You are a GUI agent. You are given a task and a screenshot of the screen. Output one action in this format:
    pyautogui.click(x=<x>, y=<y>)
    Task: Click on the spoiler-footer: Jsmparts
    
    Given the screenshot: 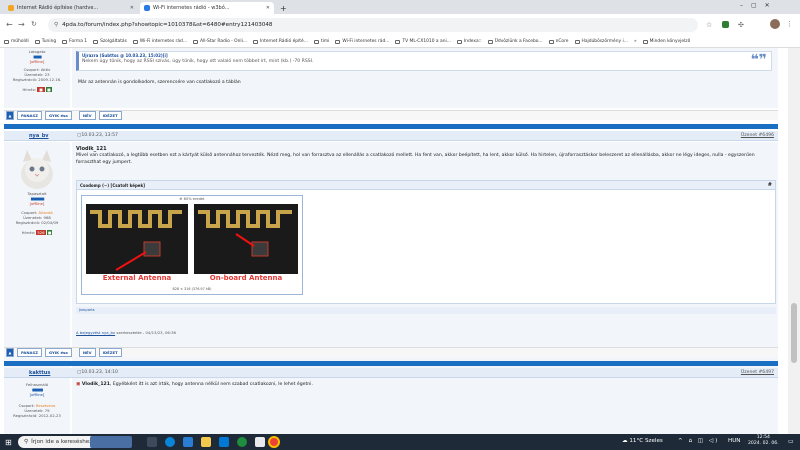 What is the action you would take?
    pyautogui.click(x=426, y=310)
    